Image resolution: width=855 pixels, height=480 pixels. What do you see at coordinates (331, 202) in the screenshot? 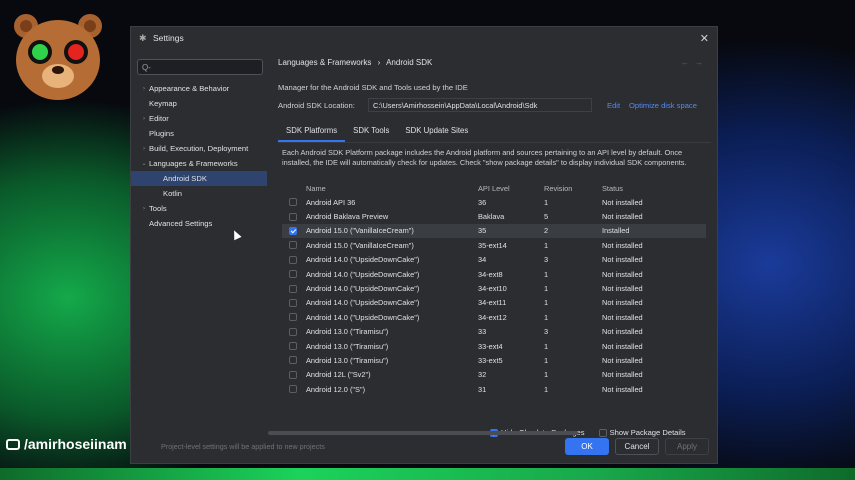
I see `row-name: Android API 36` at bounding box center [331, 202].